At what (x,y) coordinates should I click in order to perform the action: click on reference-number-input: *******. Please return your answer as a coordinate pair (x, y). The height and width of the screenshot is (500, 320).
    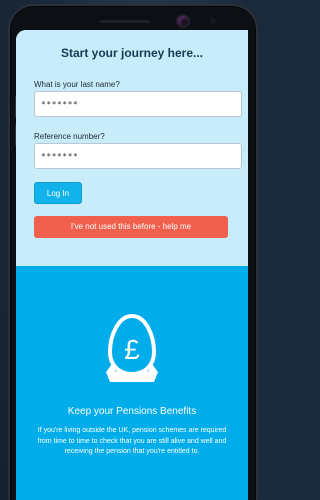
    Looking at the image, I should click on (138, 156).